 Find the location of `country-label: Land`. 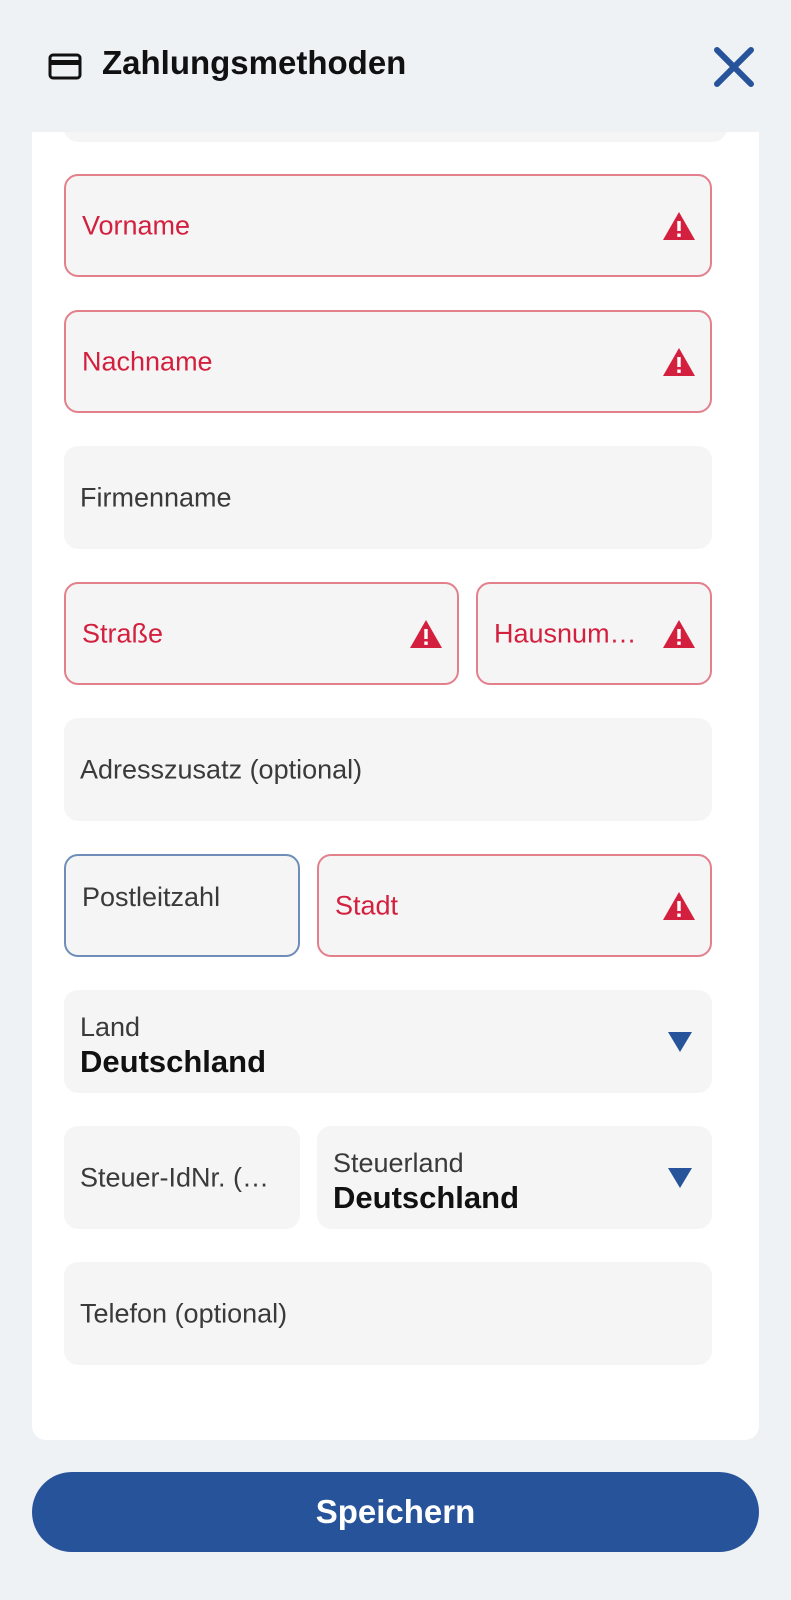

country-label: Land is located at coordinates (110, 1027).